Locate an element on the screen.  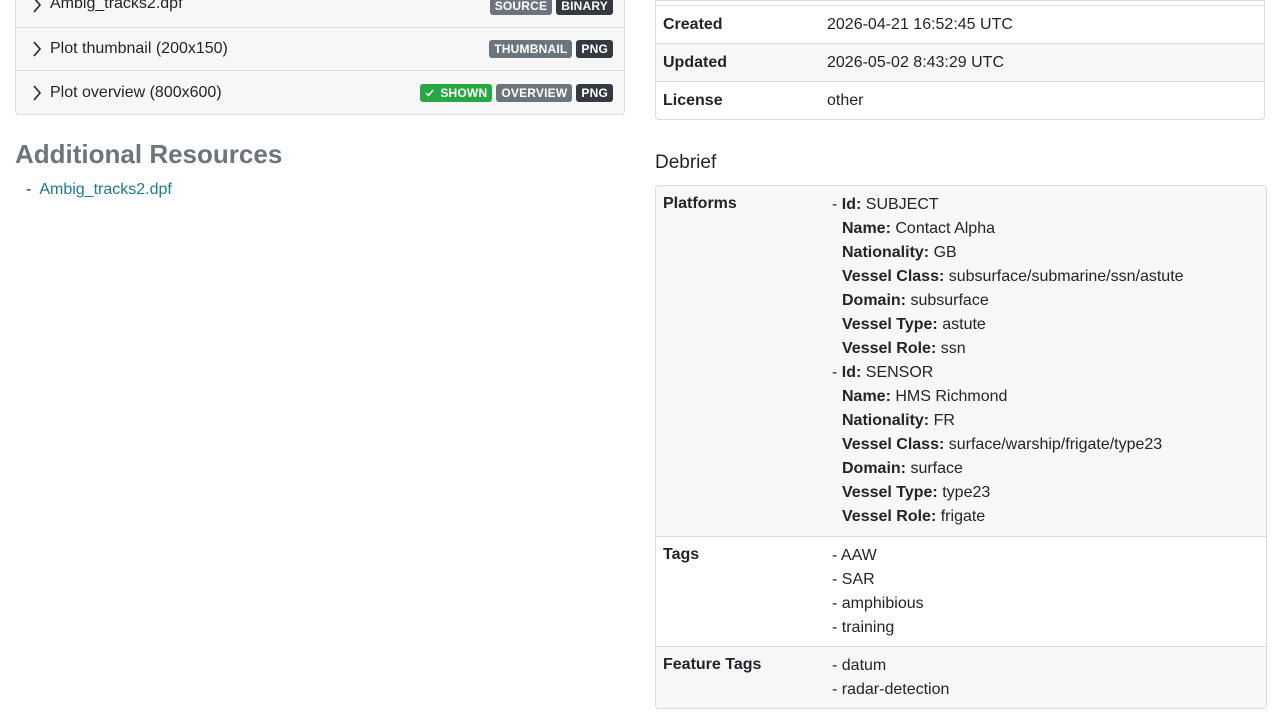
additional-resources-title: Additional Resources is located at coordinates (149, 154).